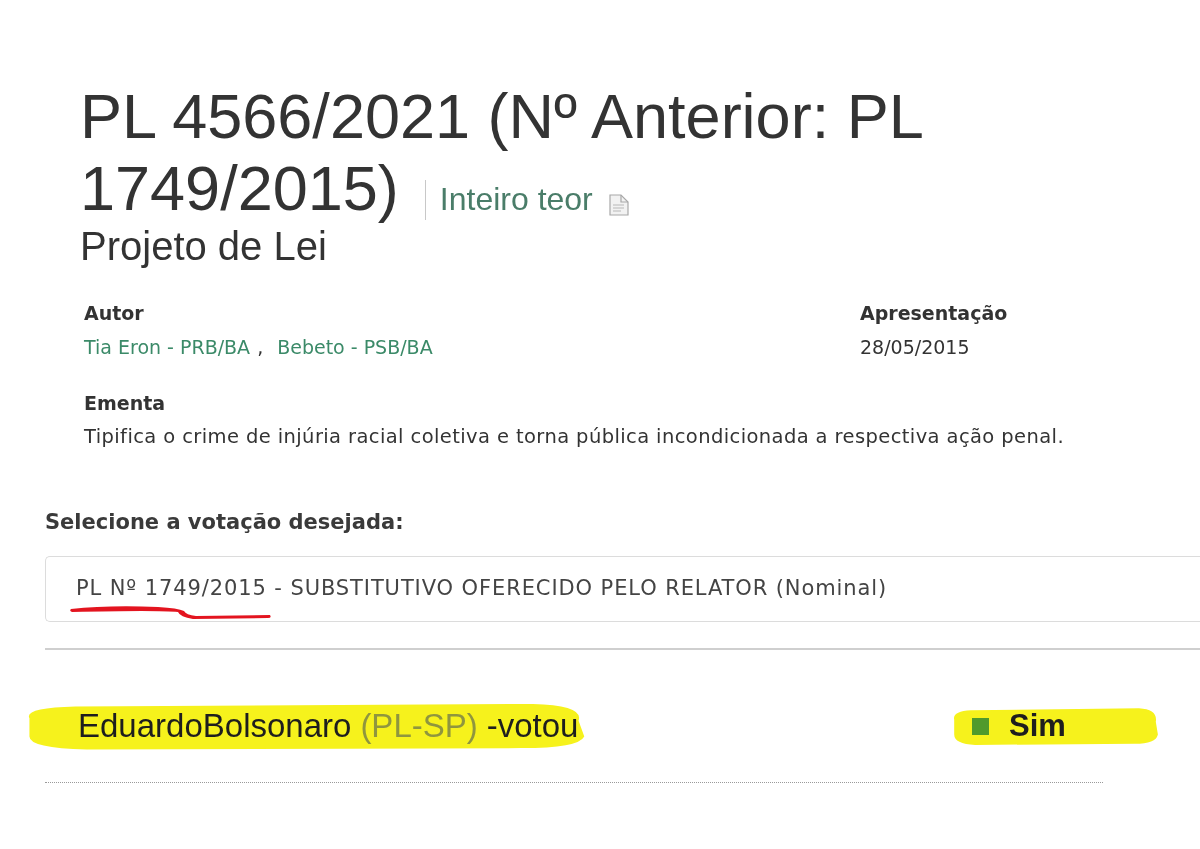 The width and height of the screenshot is (1200, 849). Describe the element at coordinates (203, 246) in the screenshot. I see `proposal-type: Projeto de Lei` at that location.